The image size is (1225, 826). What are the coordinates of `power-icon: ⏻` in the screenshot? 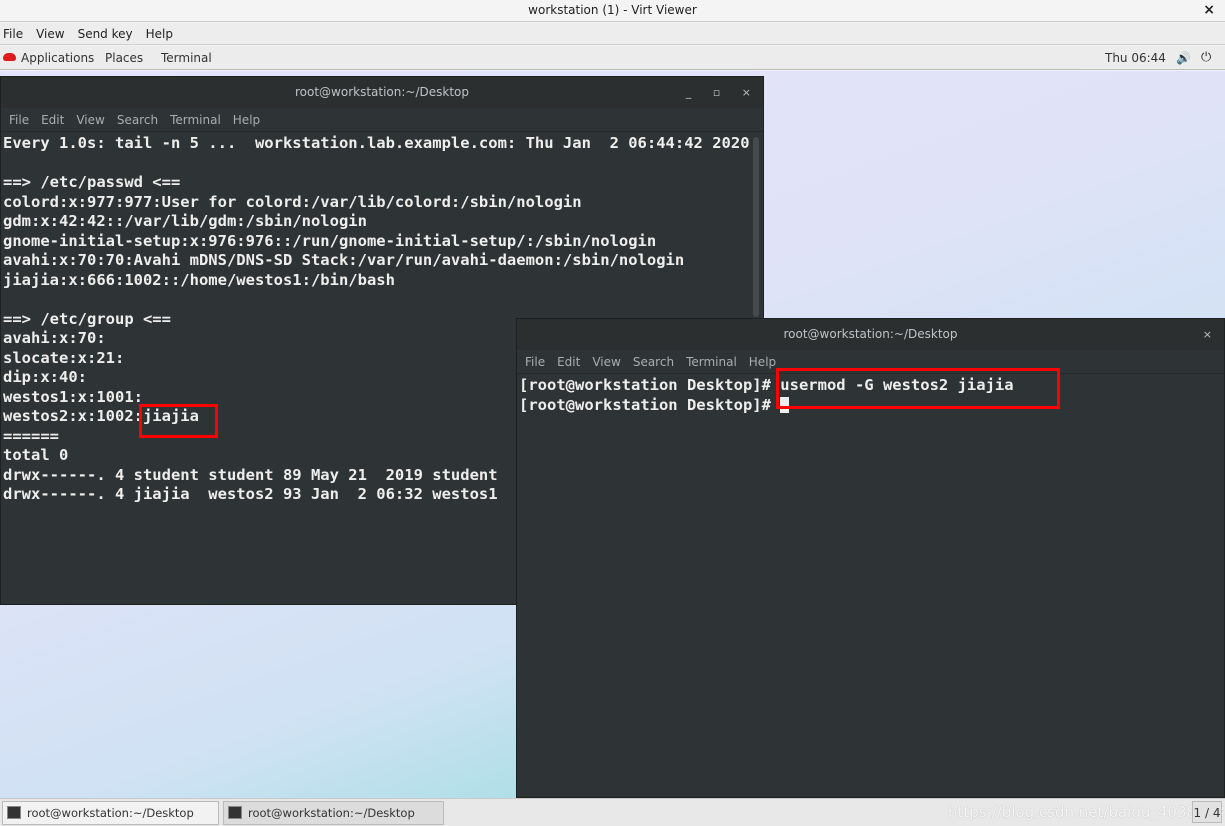 It's located at (1206, 58).